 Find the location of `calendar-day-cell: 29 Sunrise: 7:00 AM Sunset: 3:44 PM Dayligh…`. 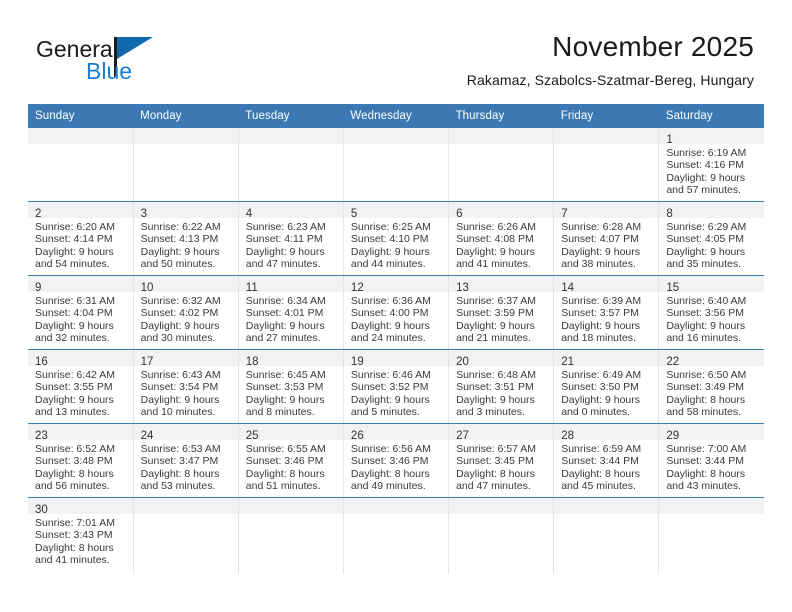

calendar-day-cell: 29 Sunrise: 7:00 AM Sunset: 3:44 PM Dayligh… is located at coordinates (711, 460).